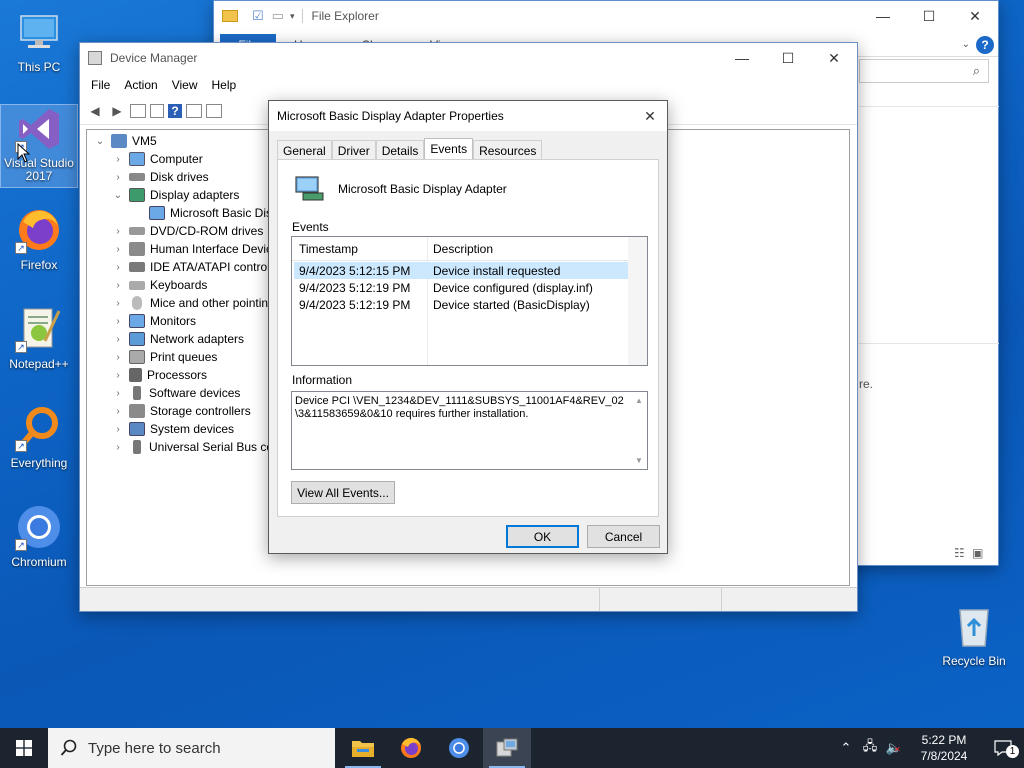  What do you see at coordinates (639, 400) in the screenshot?
I see `scroll-up-icon: ▲` at bounding box center [639, 400].